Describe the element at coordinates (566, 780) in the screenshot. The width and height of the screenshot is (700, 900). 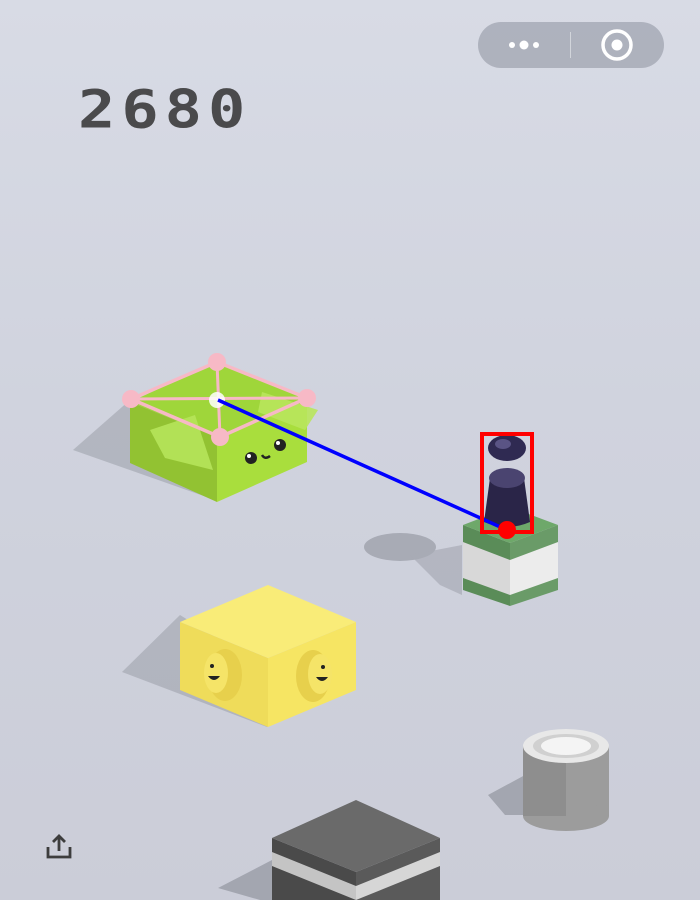
I see `gray-cylinder-platform` at that location.